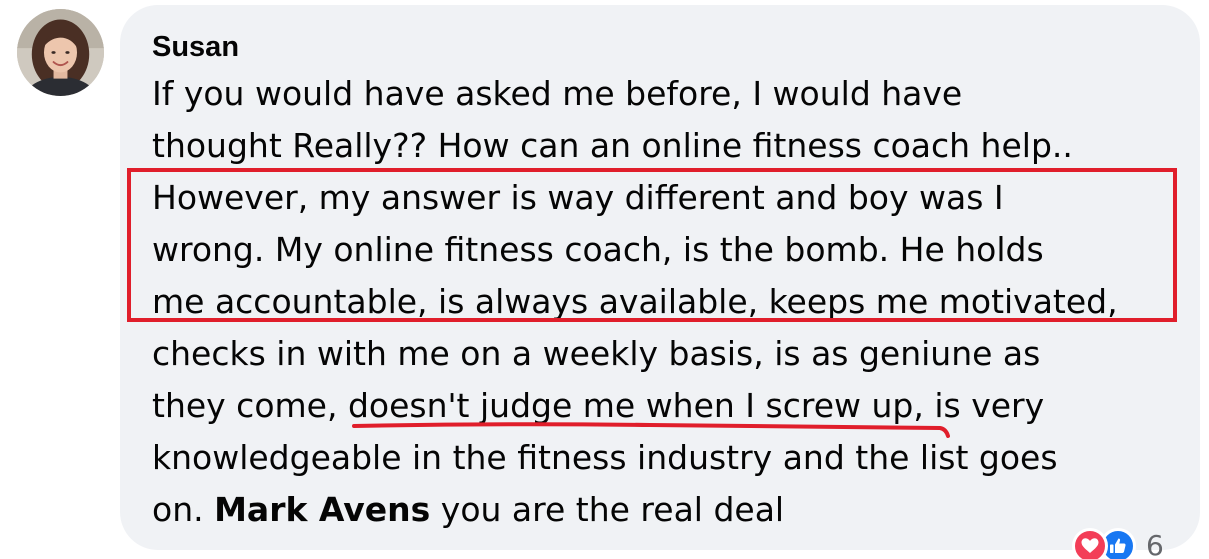  I want to click on comment-author: Susan, so click(195, 47).